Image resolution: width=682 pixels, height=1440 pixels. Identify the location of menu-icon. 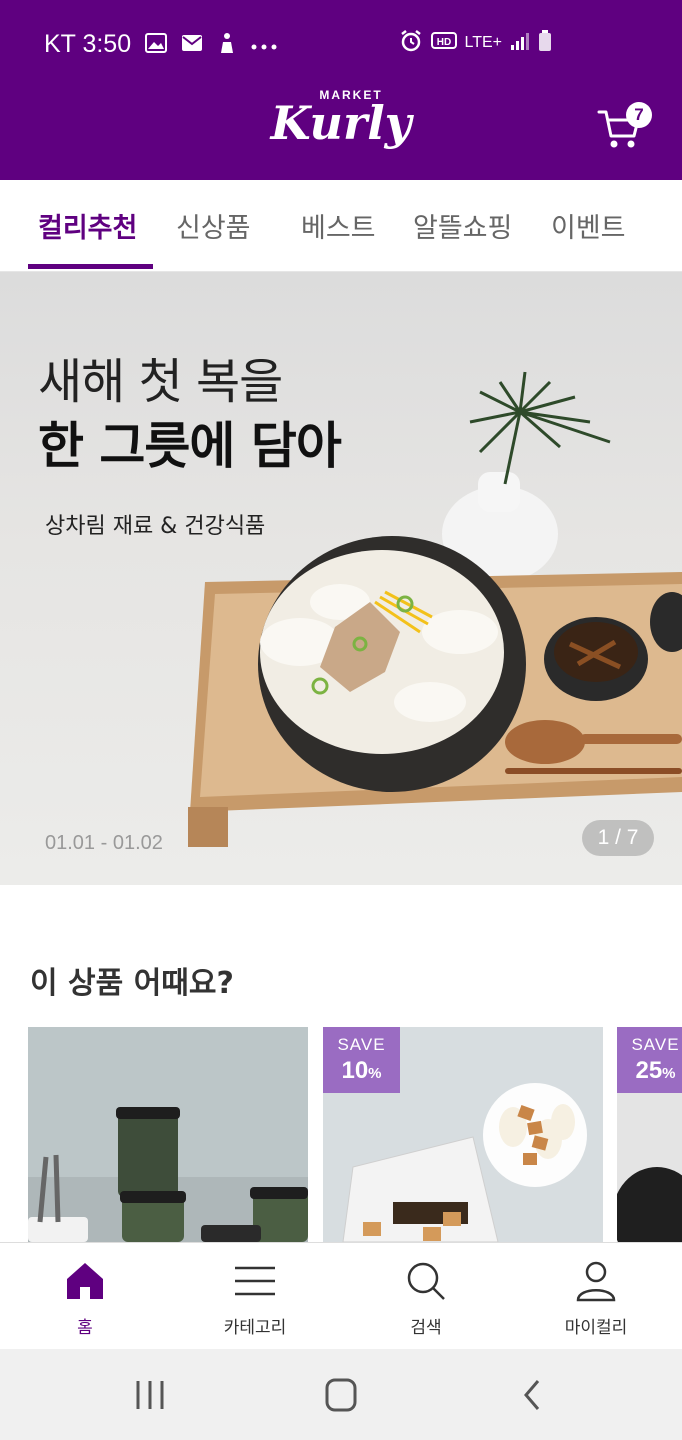
(255, 1281).